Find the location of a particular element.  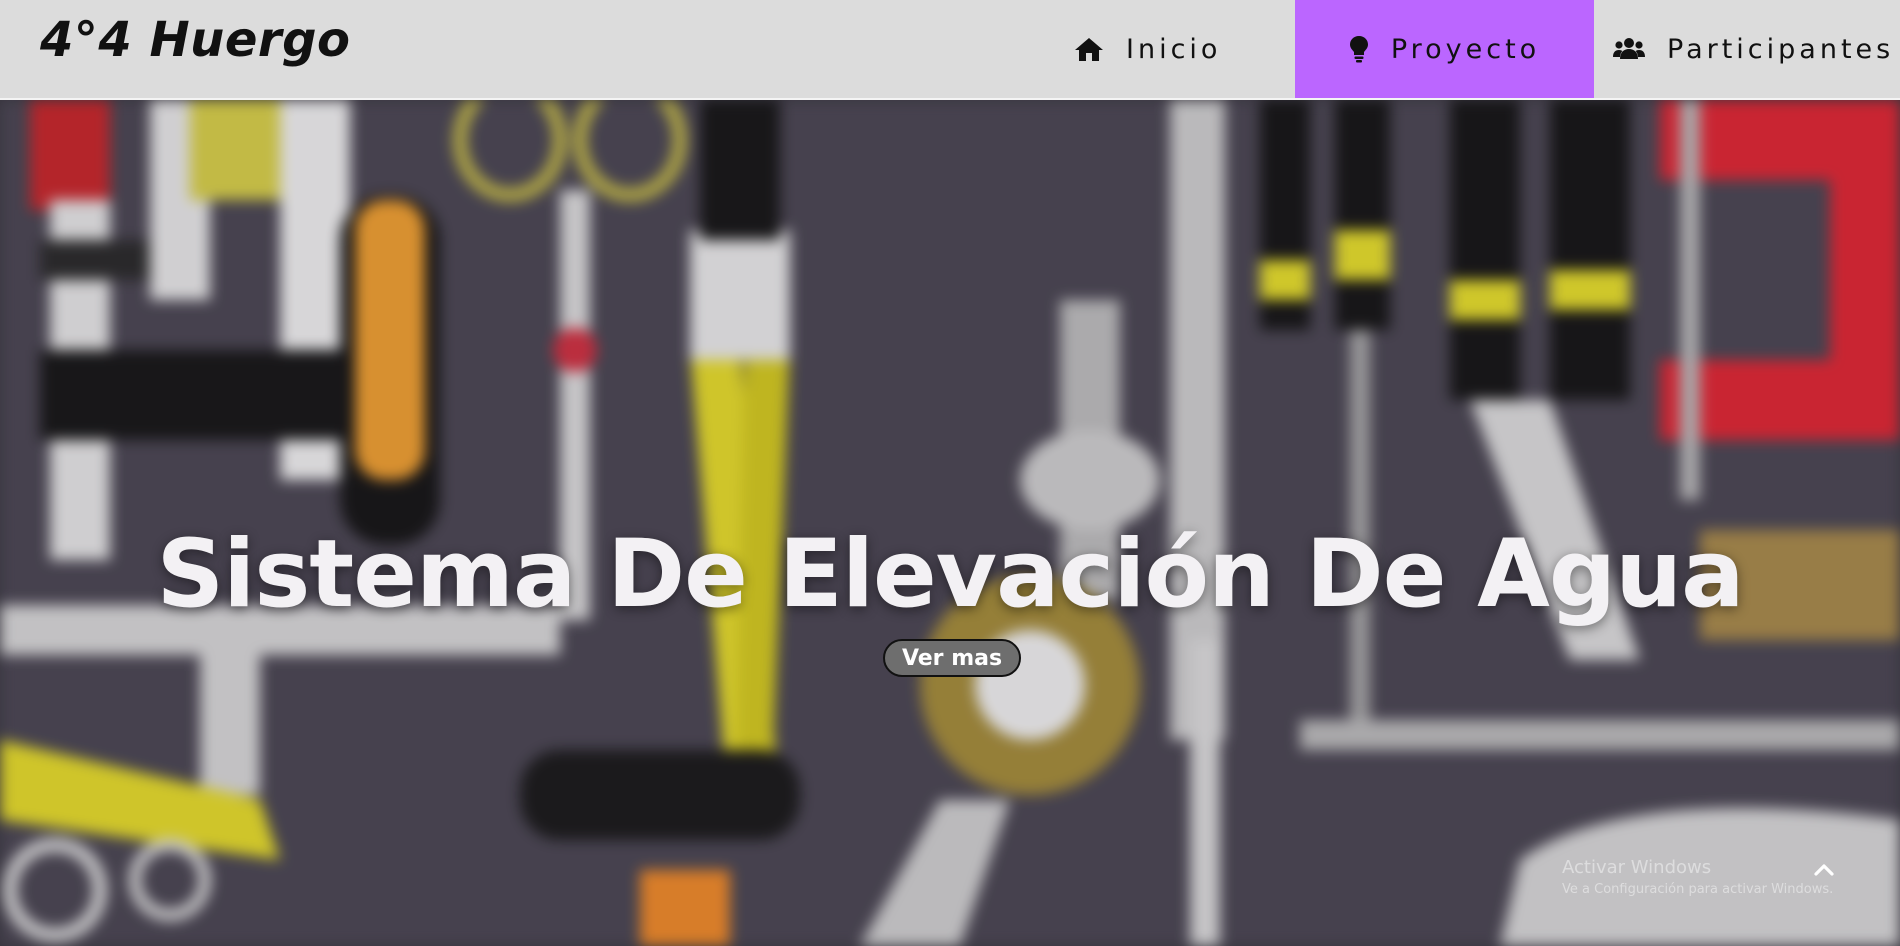

chevron-up-icon is located at coordinates (1824, 870).